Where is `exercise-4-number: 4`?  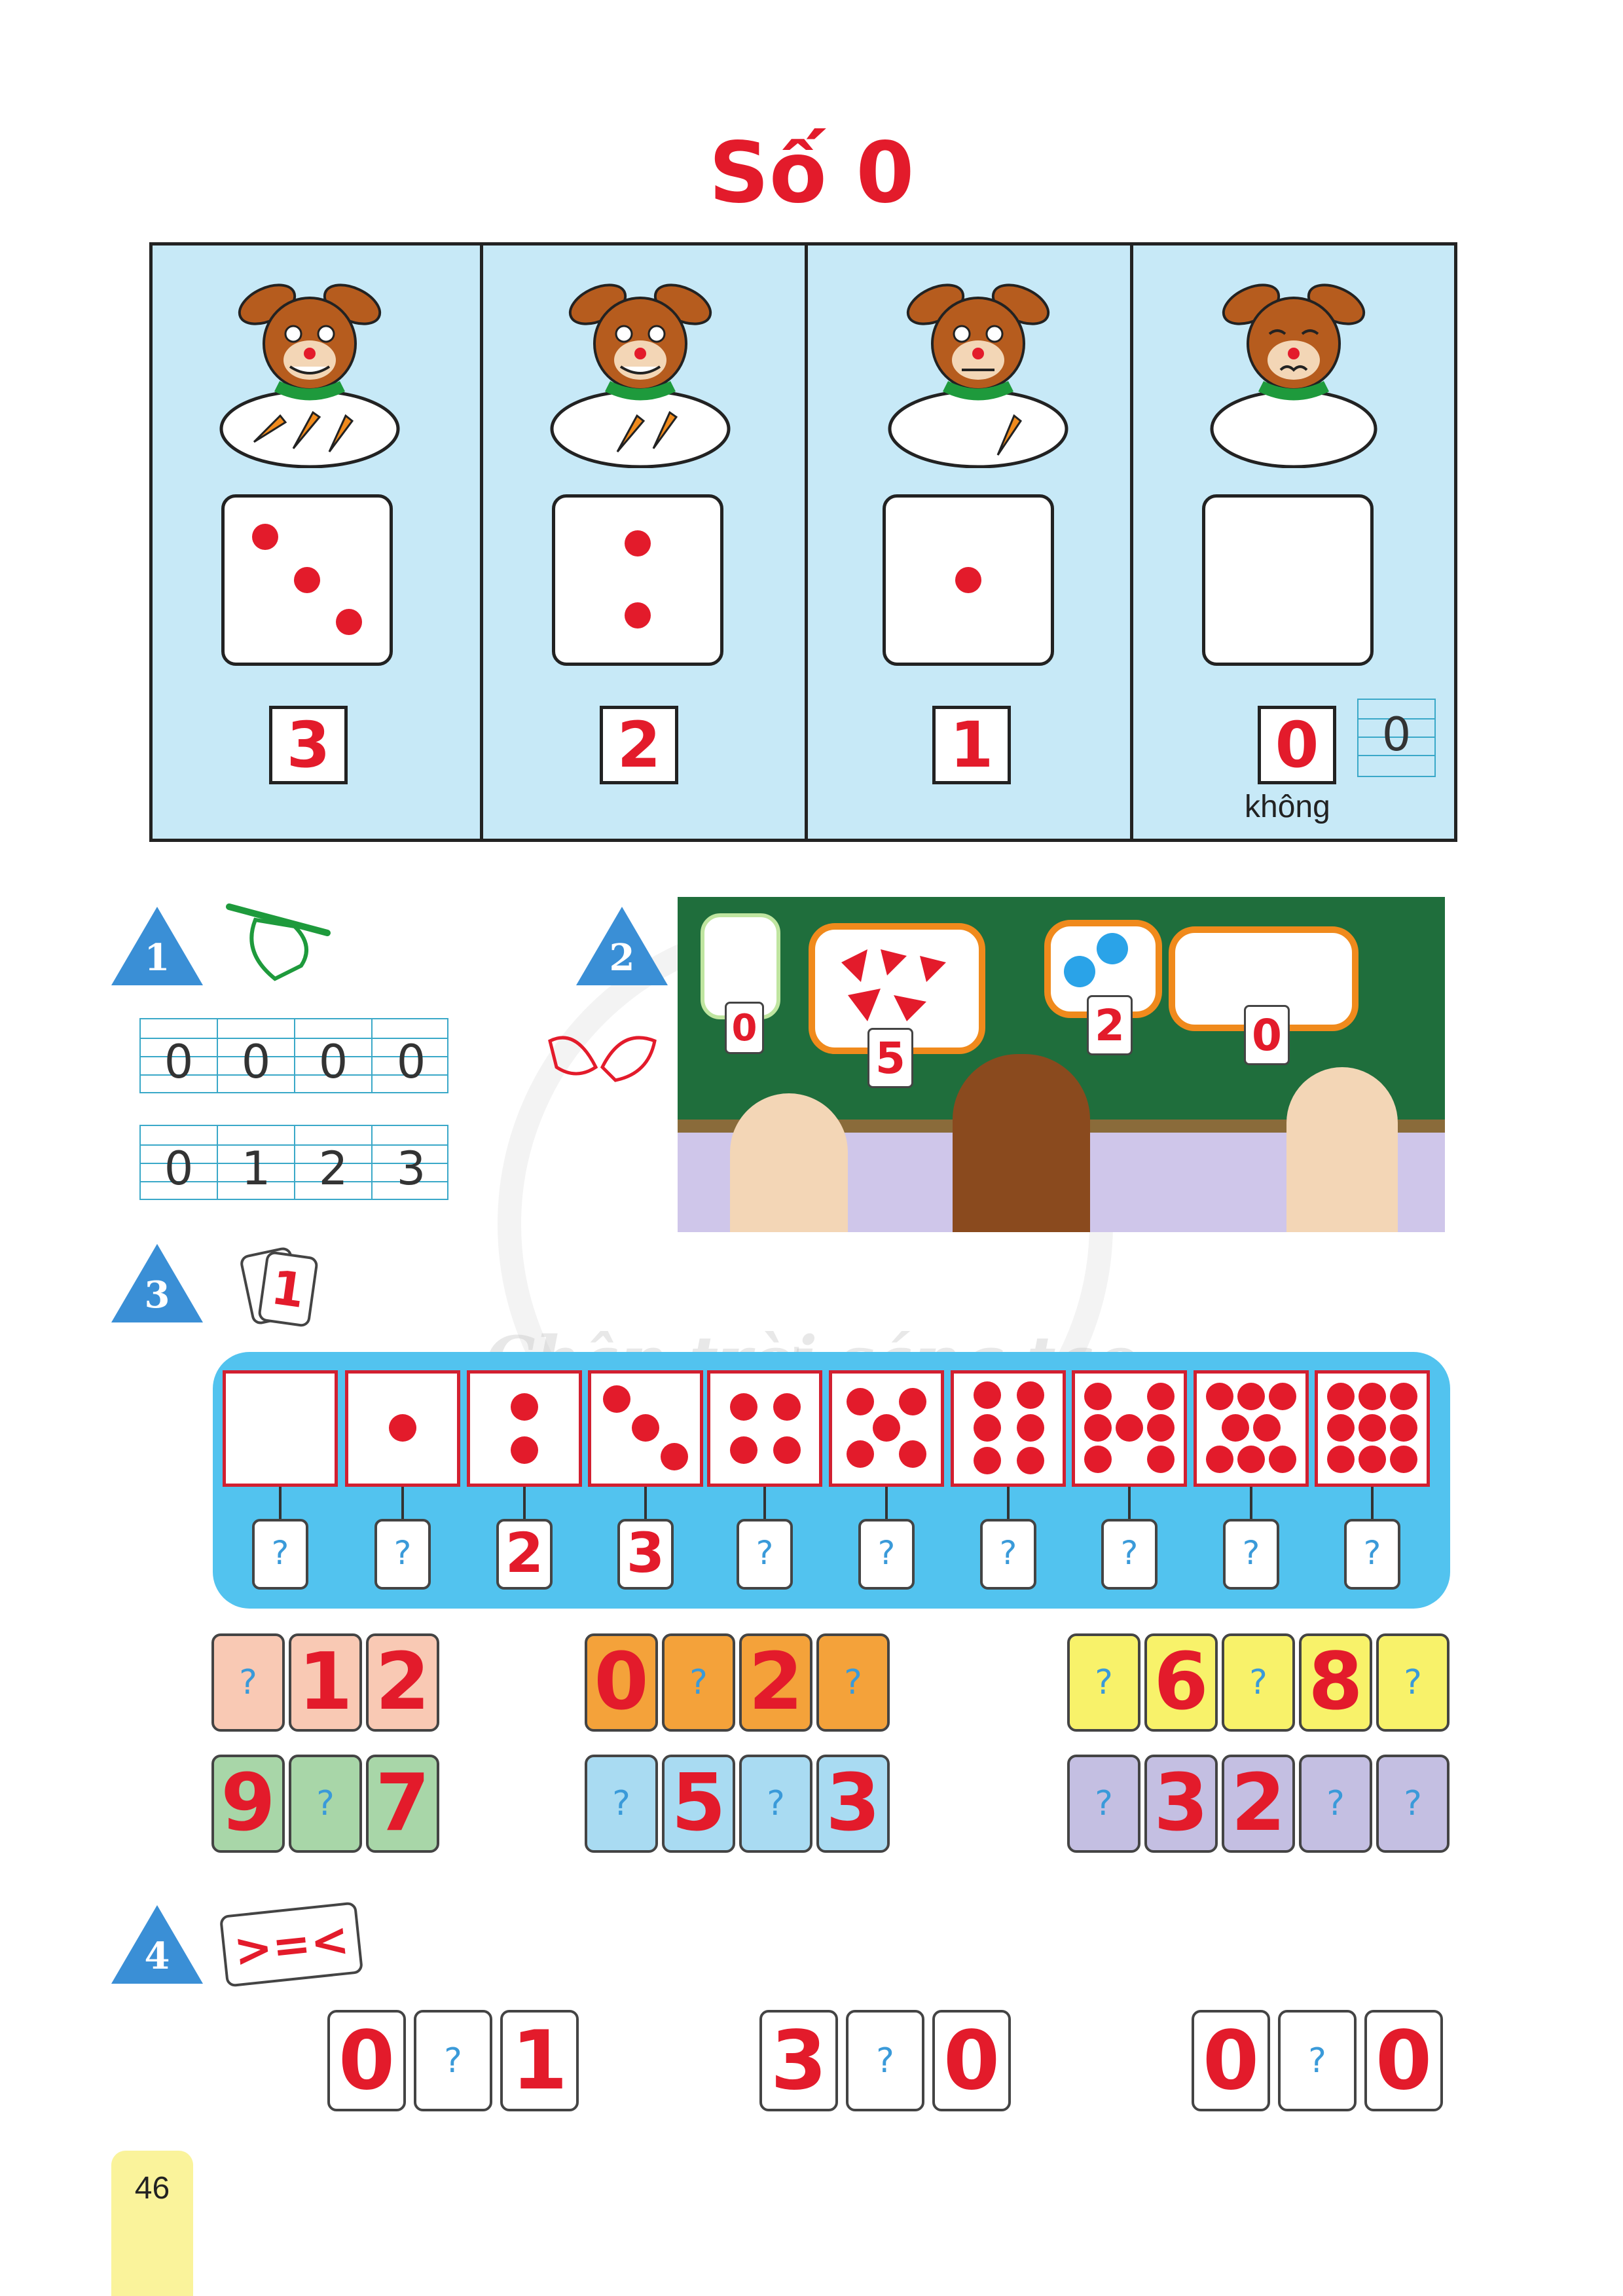 exercise-4-number: 4 is located at coordinates (157, 1956).